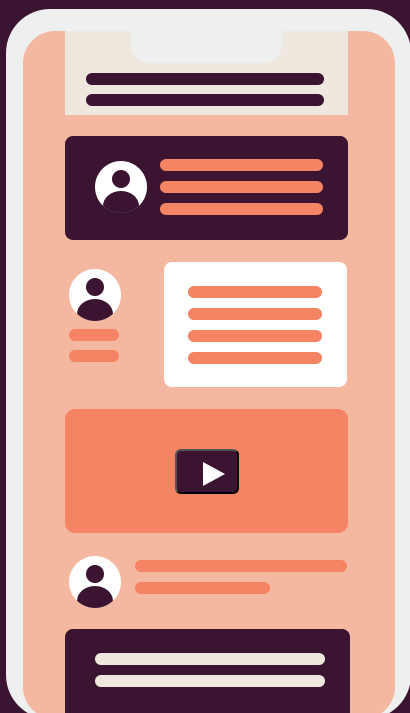 The width and height of the screenshot is (410, 713). I want to click on bottom-placeholder-card, so click(207, 671).